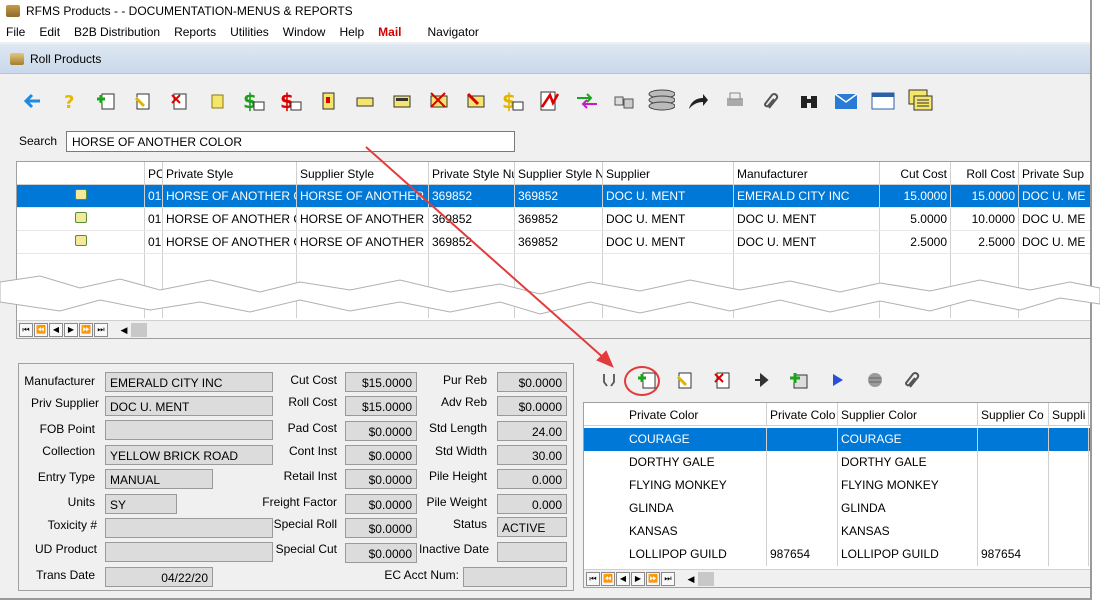 Image resolution: width=1100 pixels, height=609 pixels. I want to click on priv-supplier-field: DOC U. MENT, so click(189, 406).